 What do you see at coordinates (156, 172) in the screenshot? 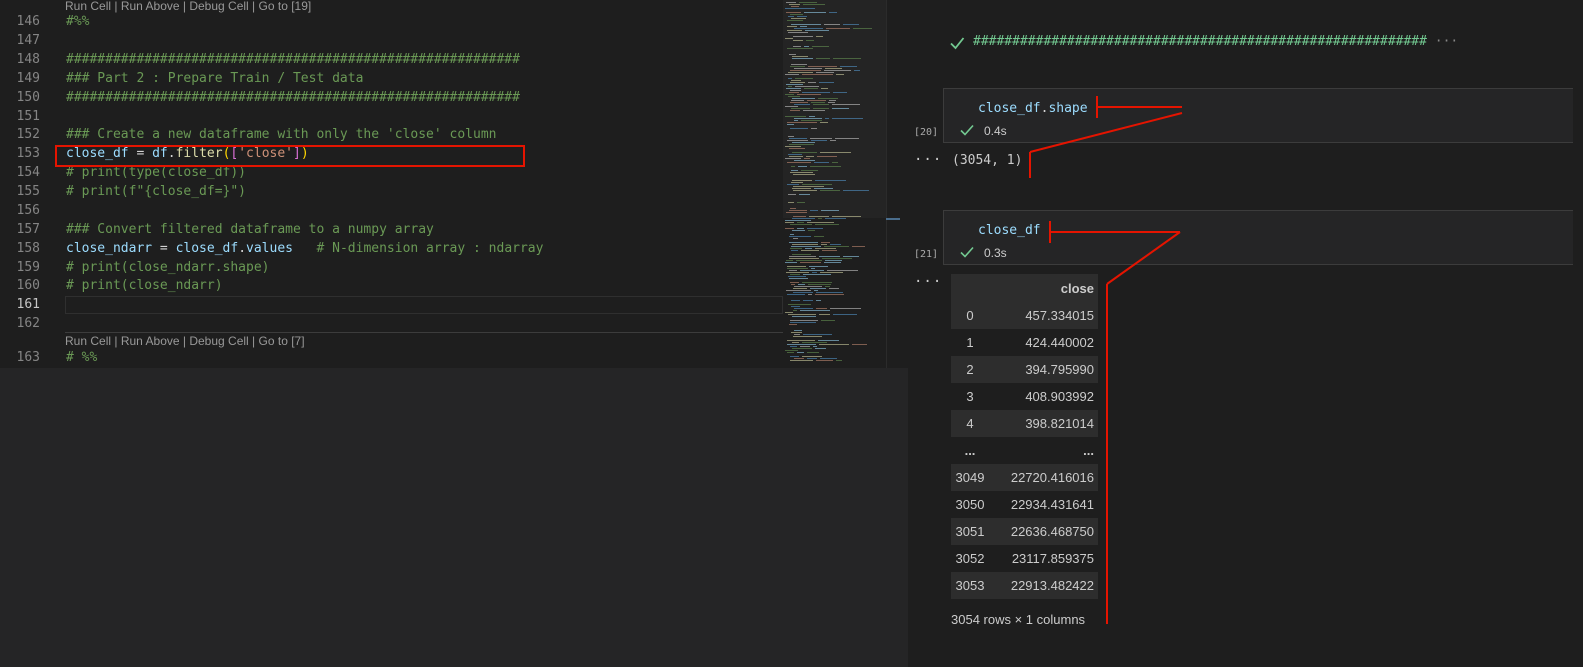
I see `code-line-154: # print(type(close_df))` at bounding box center [156, 172].